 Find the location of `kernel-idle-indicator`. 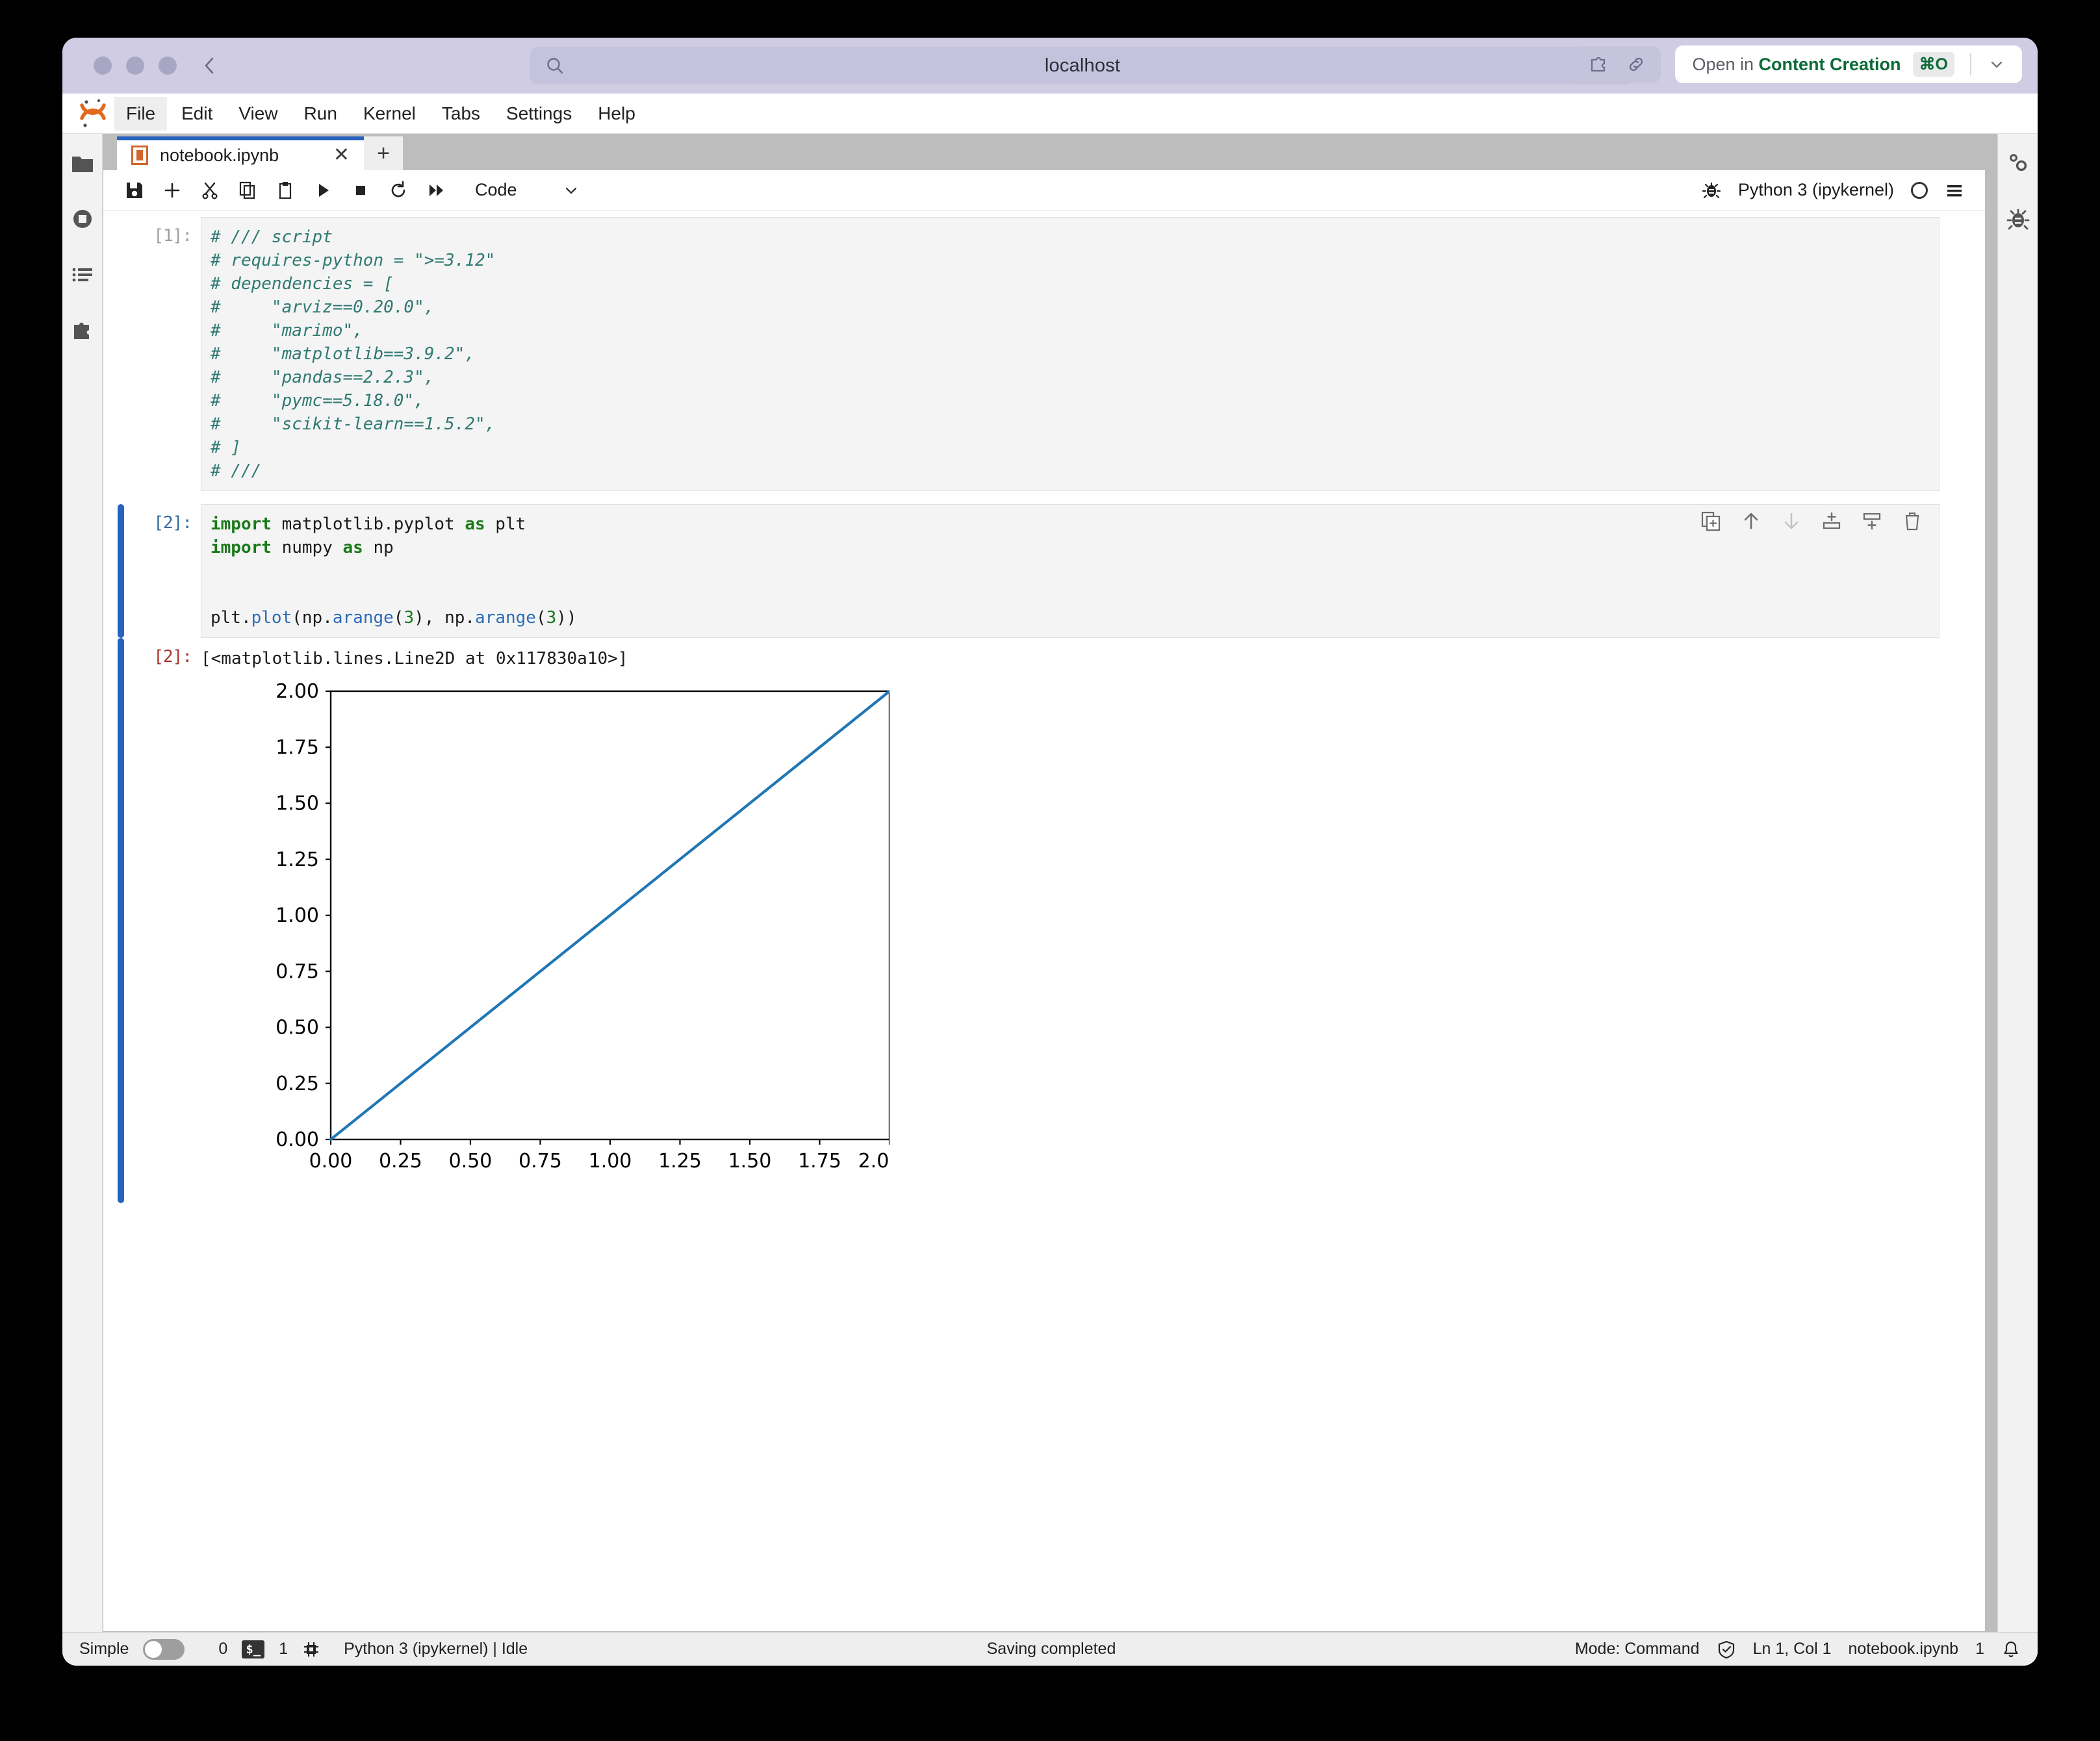

kernel-idle-indicator is located at coordinates (1919, 190).